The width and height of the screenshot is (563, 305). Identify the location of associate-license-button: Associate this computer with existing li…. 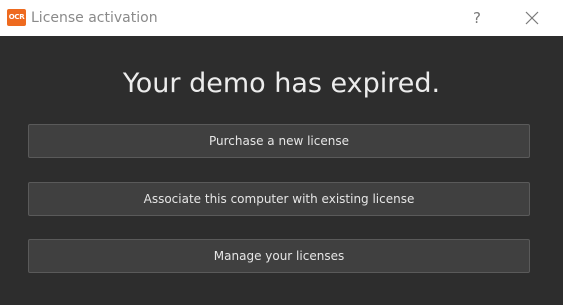
(279, 199).